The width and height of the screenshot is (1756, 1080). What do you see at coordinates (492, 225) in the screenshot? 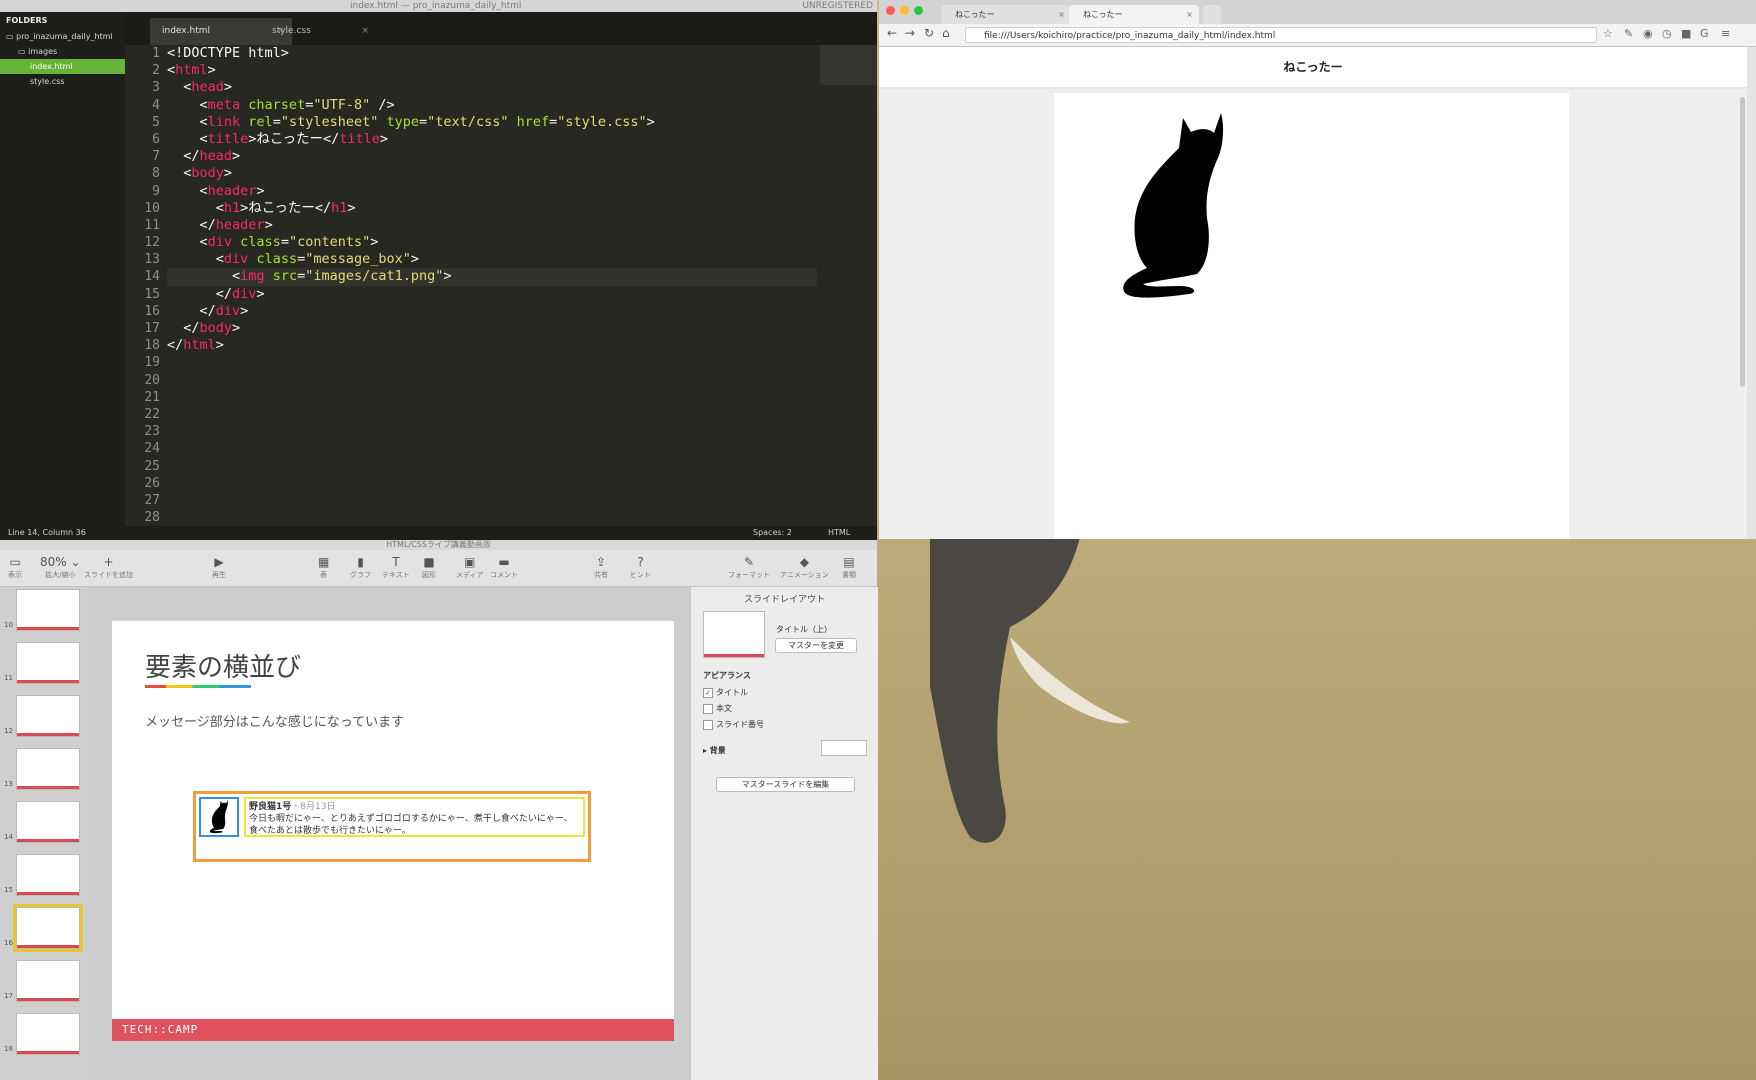
I see `code-line: </header>` at bounding box center [492, 225].